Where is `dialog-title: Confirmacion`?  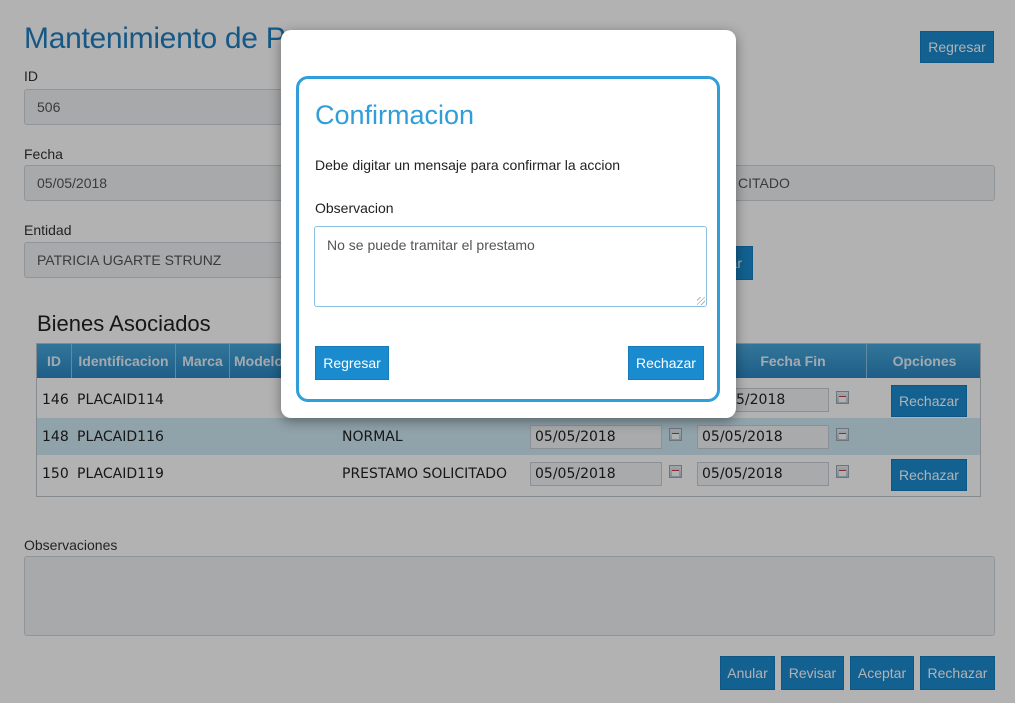
dialog-title: Confirmacion is located at coordinates (395, 115).